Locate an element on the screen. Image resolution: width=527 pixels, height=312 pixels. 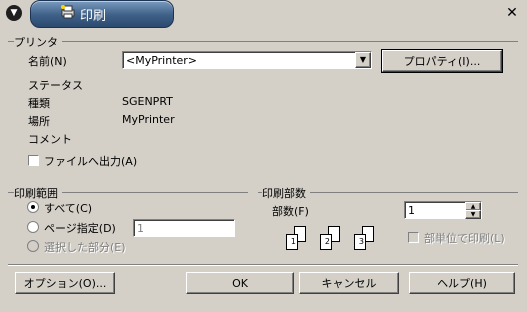
collate-pages-illustration: 1 2 3 is located at coordinates (341, 243).